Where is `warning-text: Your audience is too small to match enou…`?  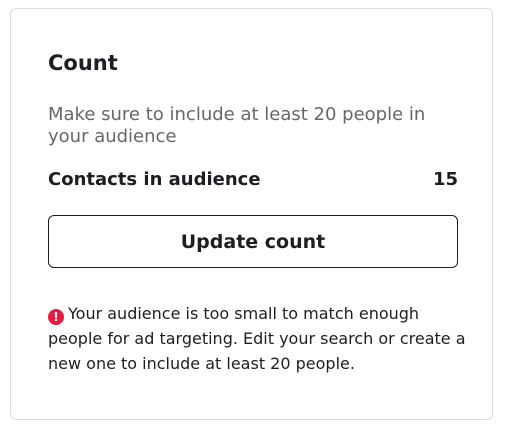
warning-text: Your audience is too small to match enou… is located at coordinates (257, 338).